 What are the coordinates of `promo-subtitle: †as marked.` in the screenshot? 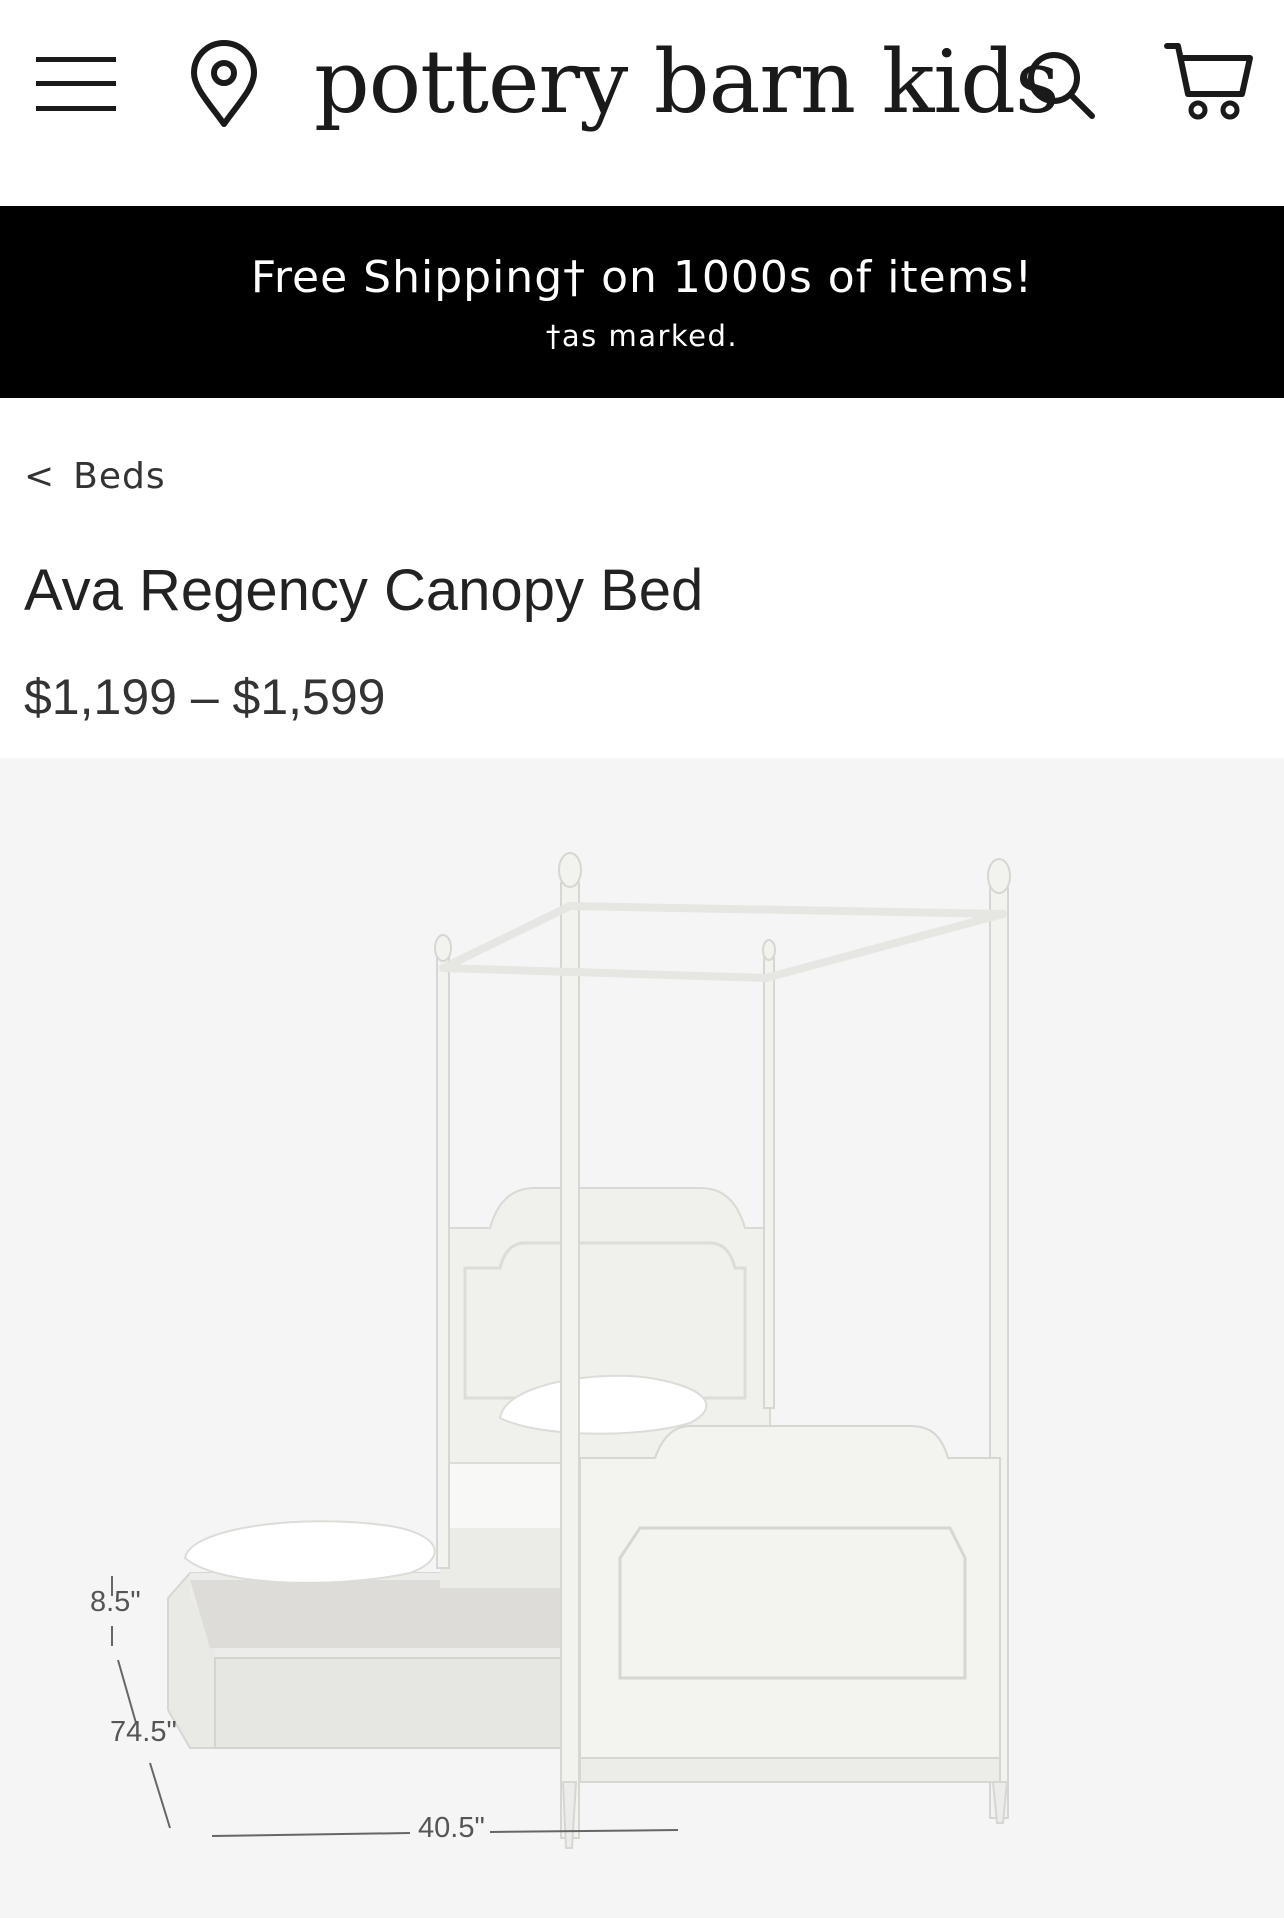 It's located at (642, 336).